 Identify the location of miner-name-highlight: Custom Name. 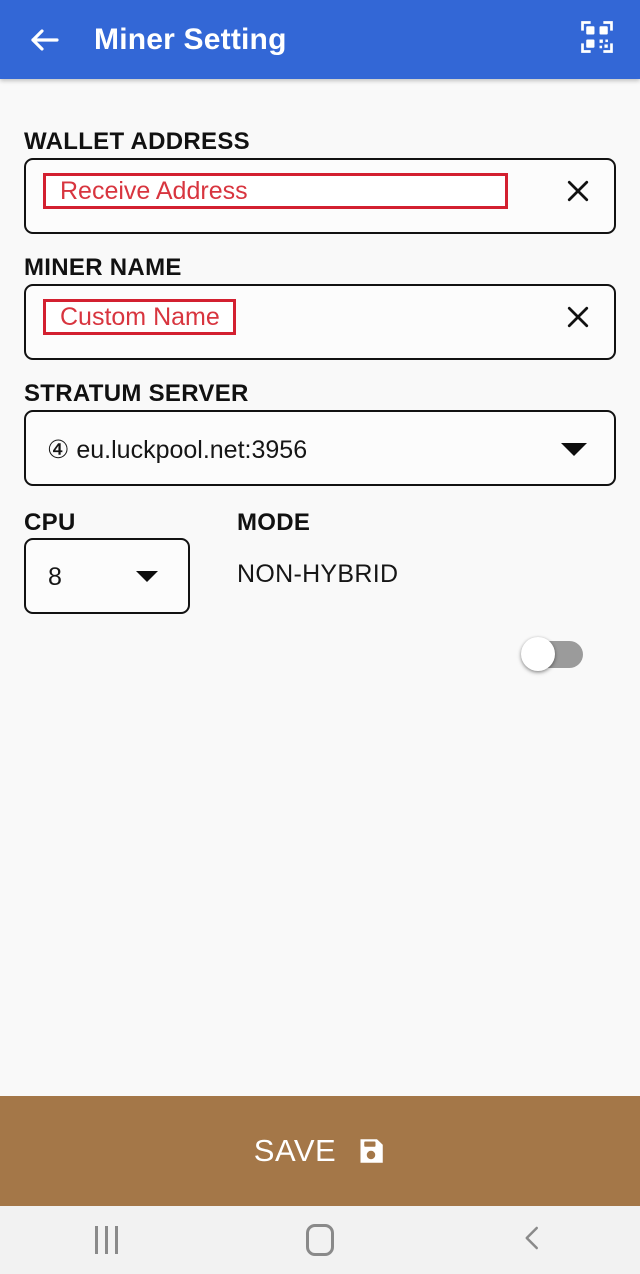
(139, 317).